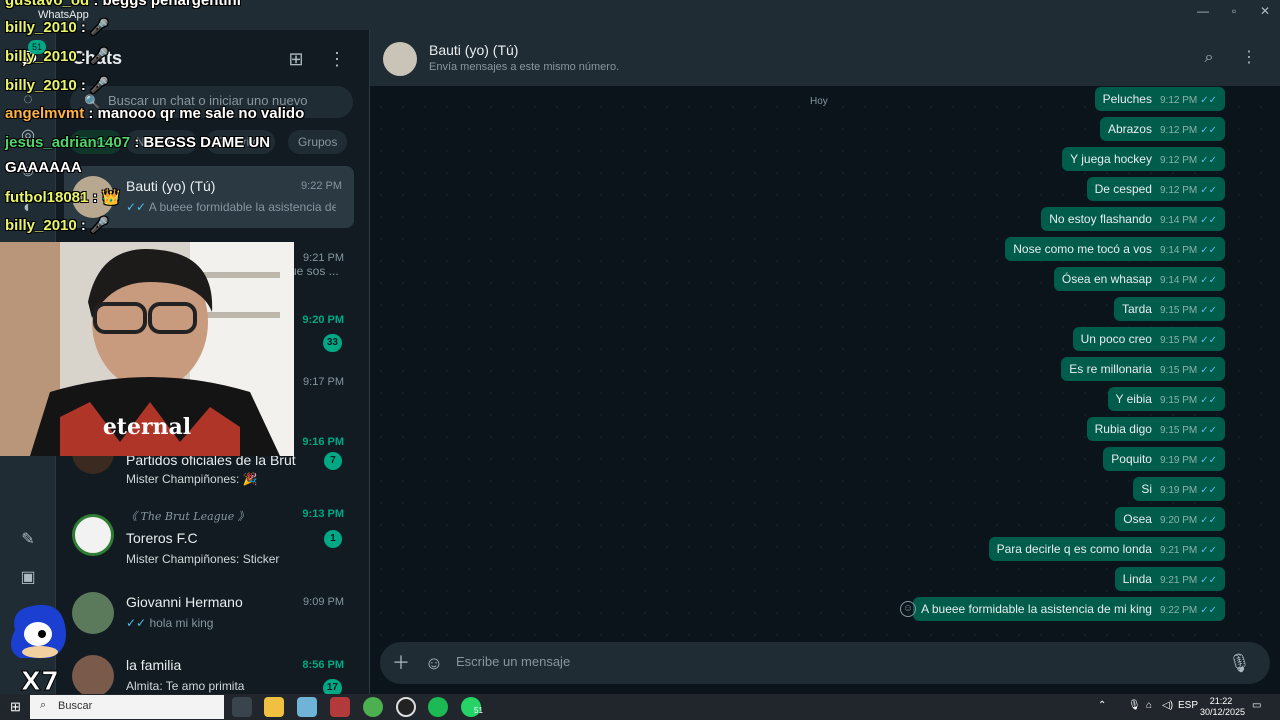  What do you see at coordinates (478, 710) in the screenshot?
I see `whatsapp-taskbar-badge: 51` at bounding box center [478, 710].